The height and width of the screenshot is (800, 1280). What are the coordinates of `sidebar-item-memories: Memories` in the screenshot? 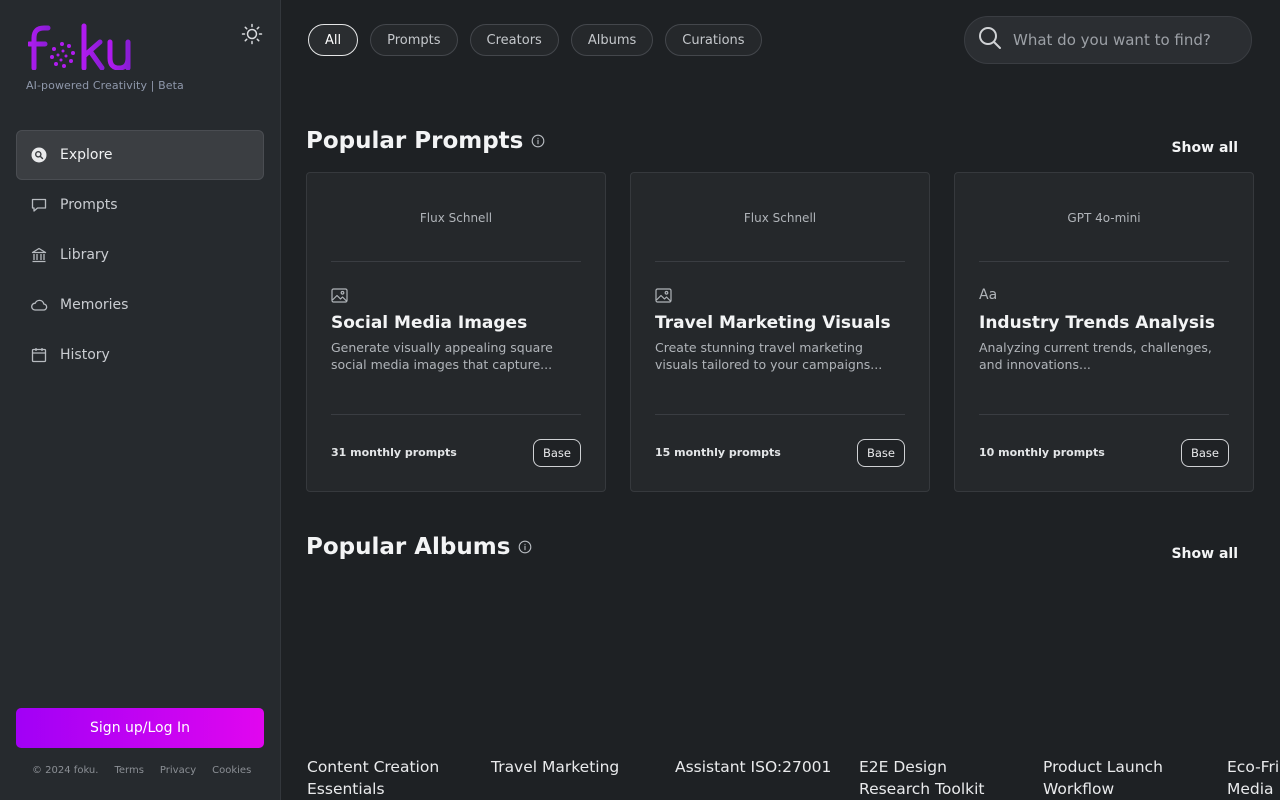 It's located at (140, 305).